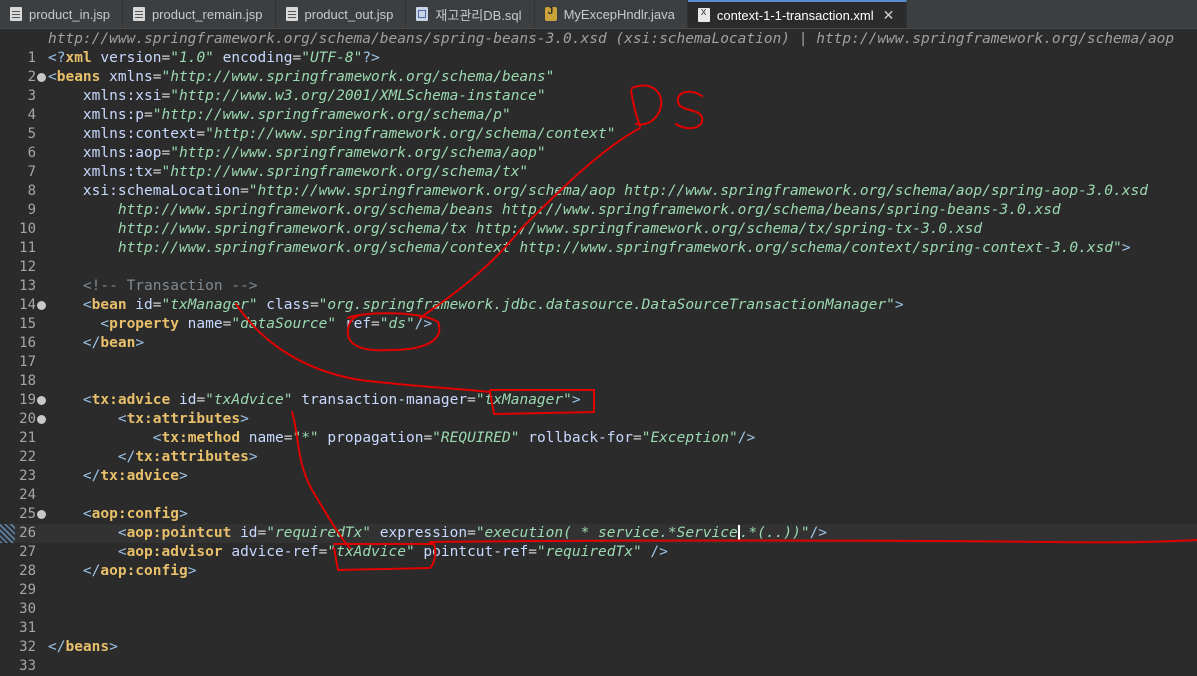  I want to click on code-token: bean, so click(109, 305).